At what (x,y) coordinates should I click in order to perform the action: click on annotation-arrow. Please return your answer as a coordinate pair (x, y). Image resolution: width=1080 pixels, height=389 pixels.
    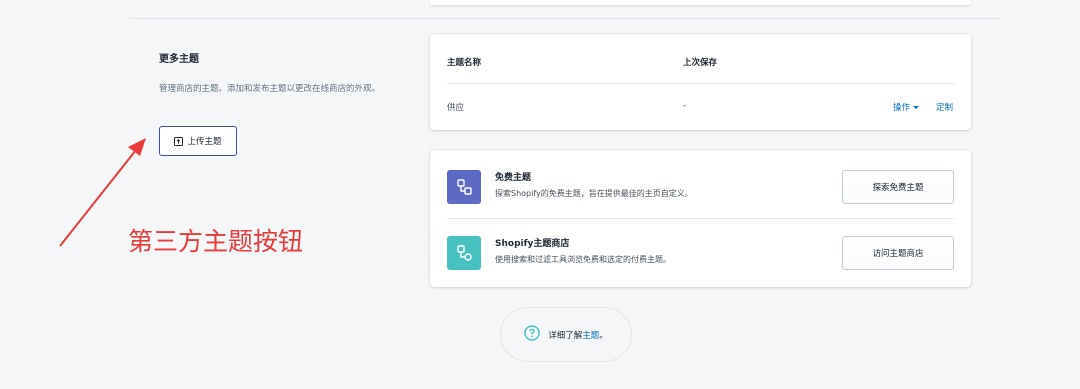
    Looking at the image, I should click on (102, 192).